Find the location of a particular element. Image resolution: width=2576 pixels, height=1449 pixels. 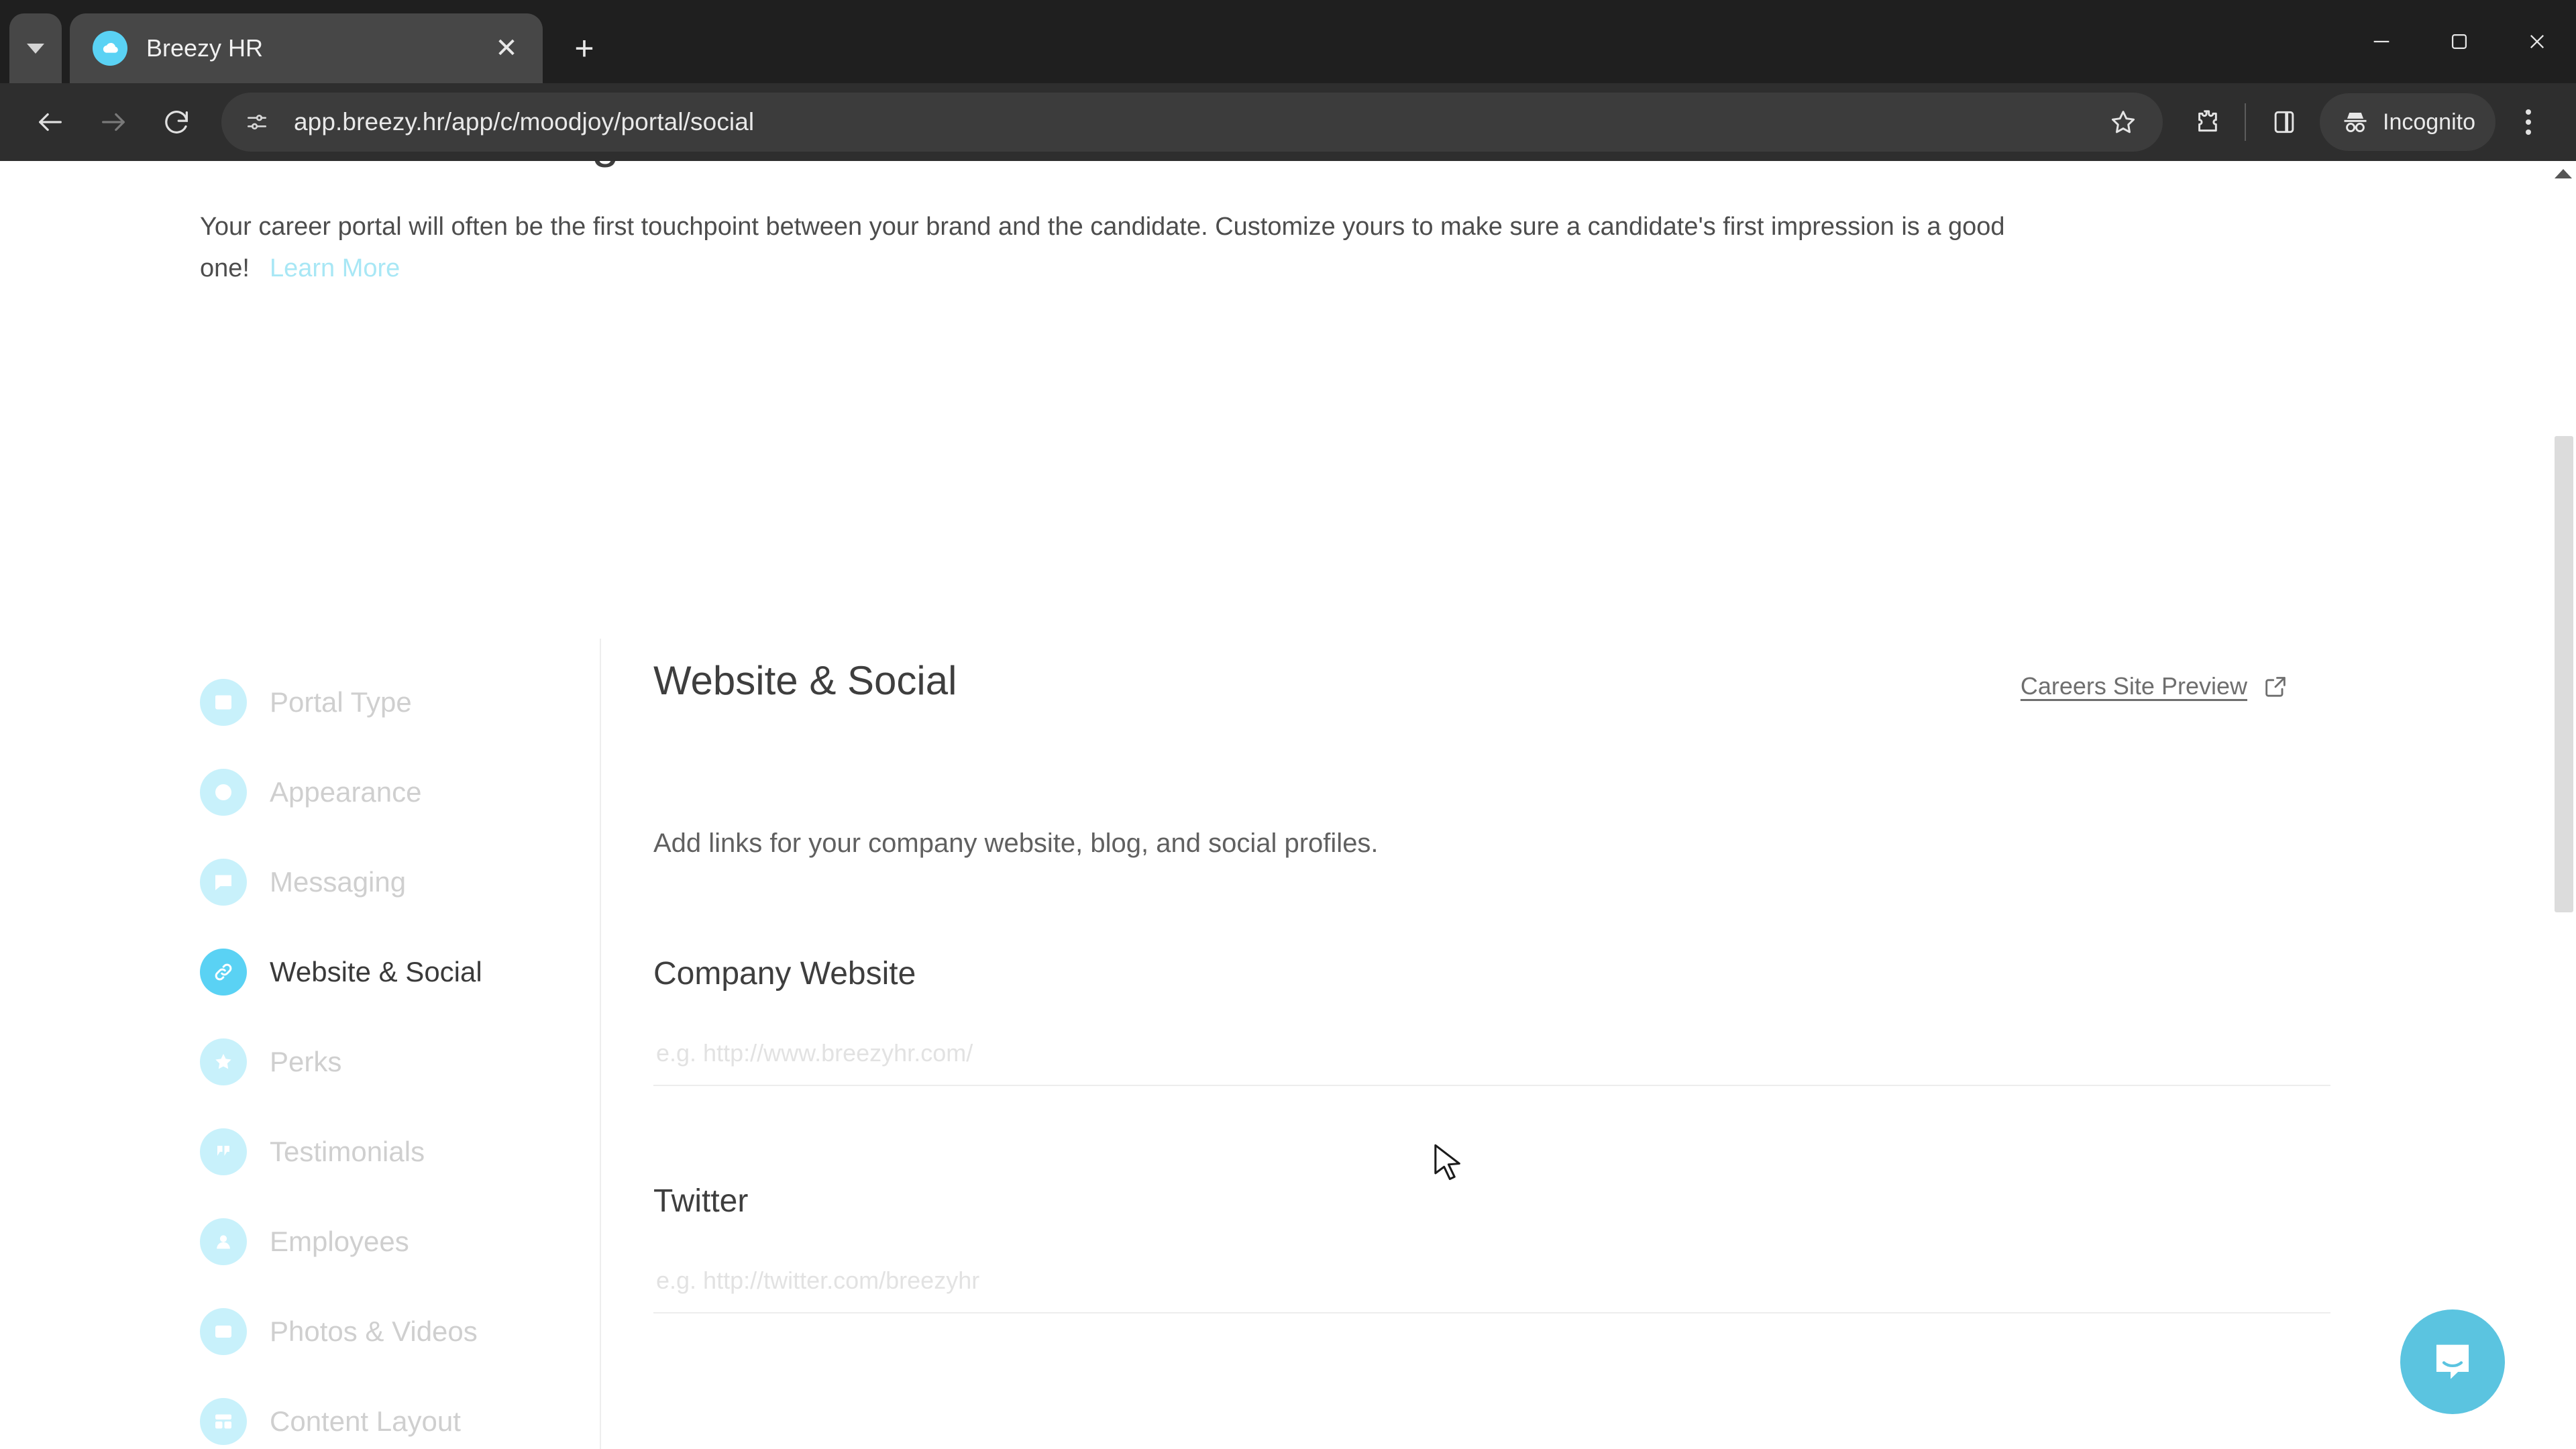

page-title: Career Site Settings is located at coordinates (422, 164).